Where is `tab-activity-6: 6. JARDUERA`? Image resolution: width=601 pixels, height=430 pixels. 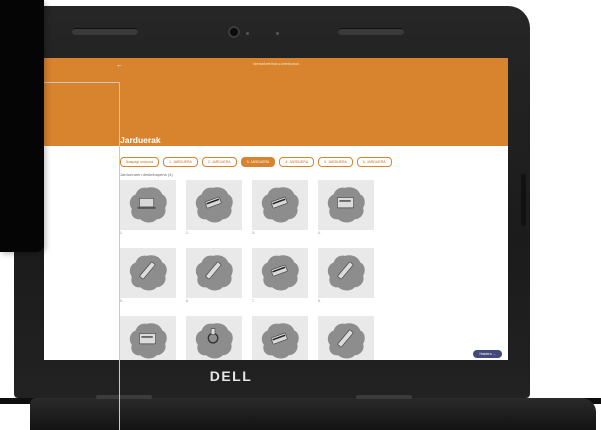 tab-activity-6: 6. JARDUERA is located at coordinates (374, 162).